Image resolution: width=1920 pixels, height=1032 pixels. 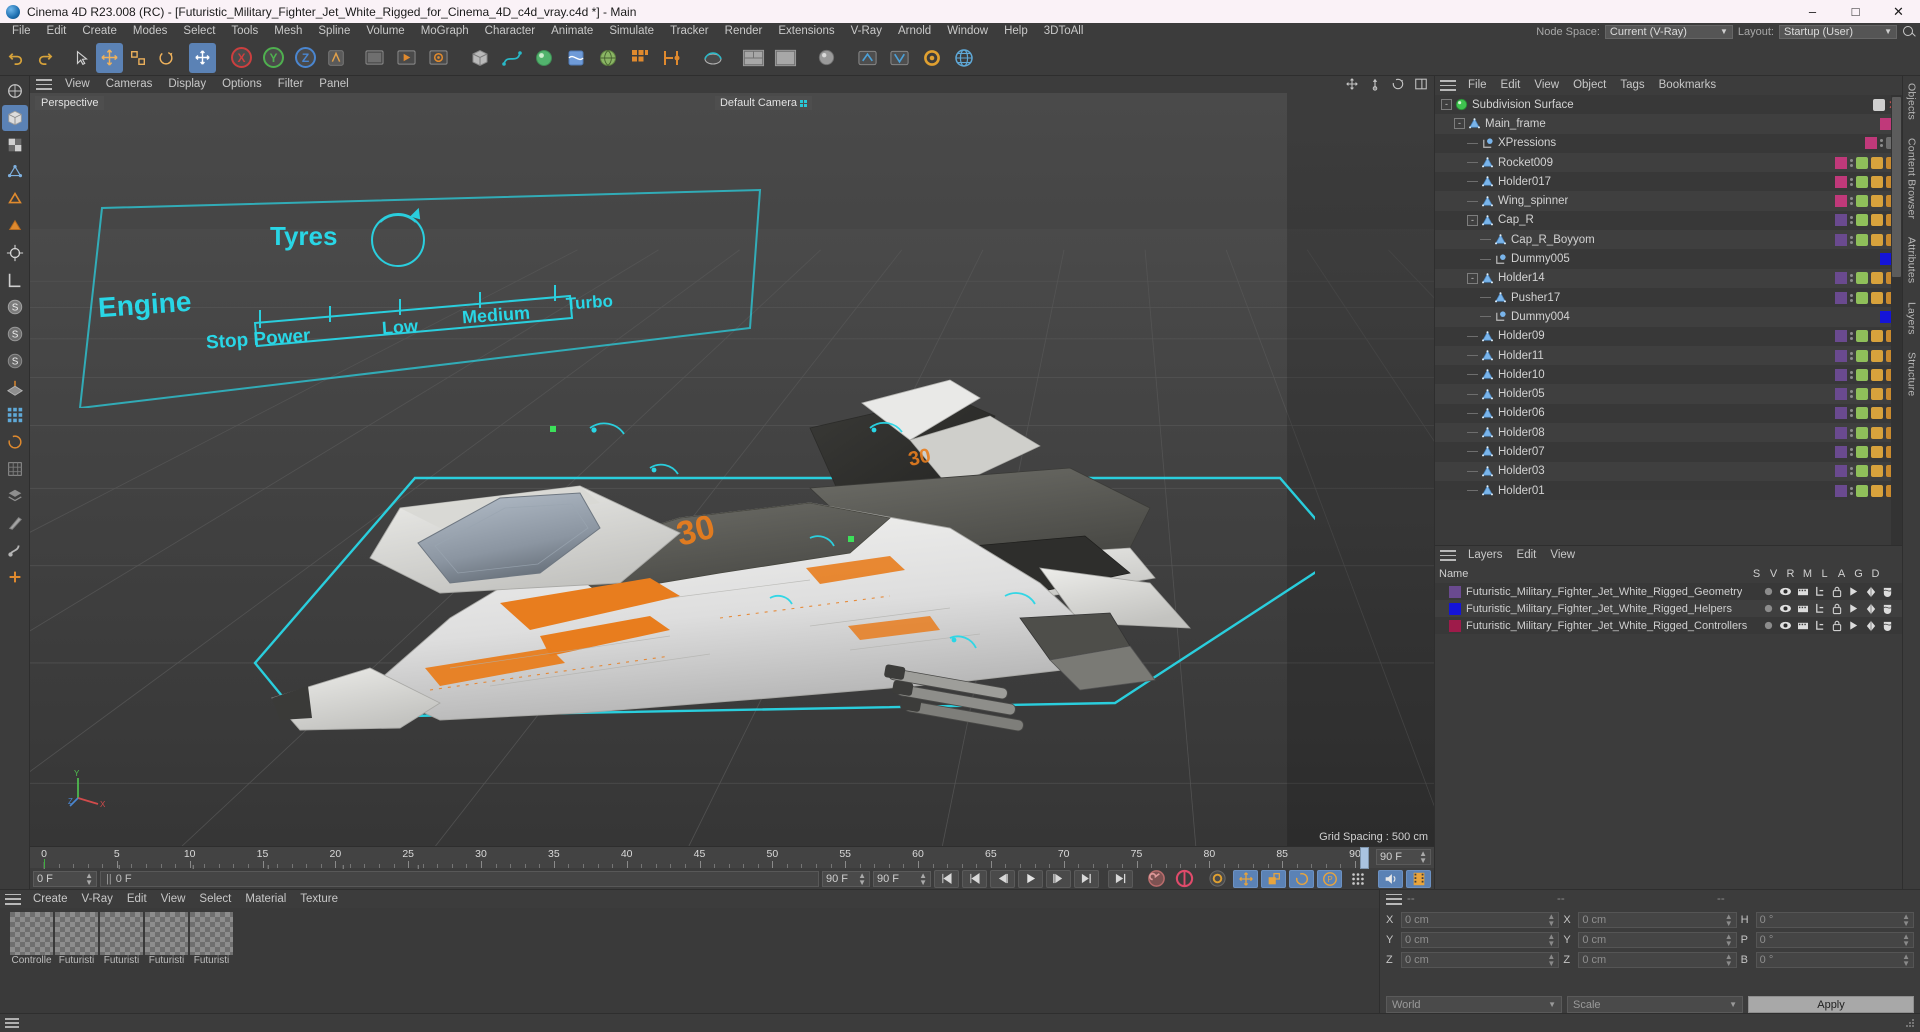 What do you see at coordinates (1655, 1004) in the screenshot?
I see `coordinate-scale-select: Scale ▼` at bounding box center [1655, 1004].